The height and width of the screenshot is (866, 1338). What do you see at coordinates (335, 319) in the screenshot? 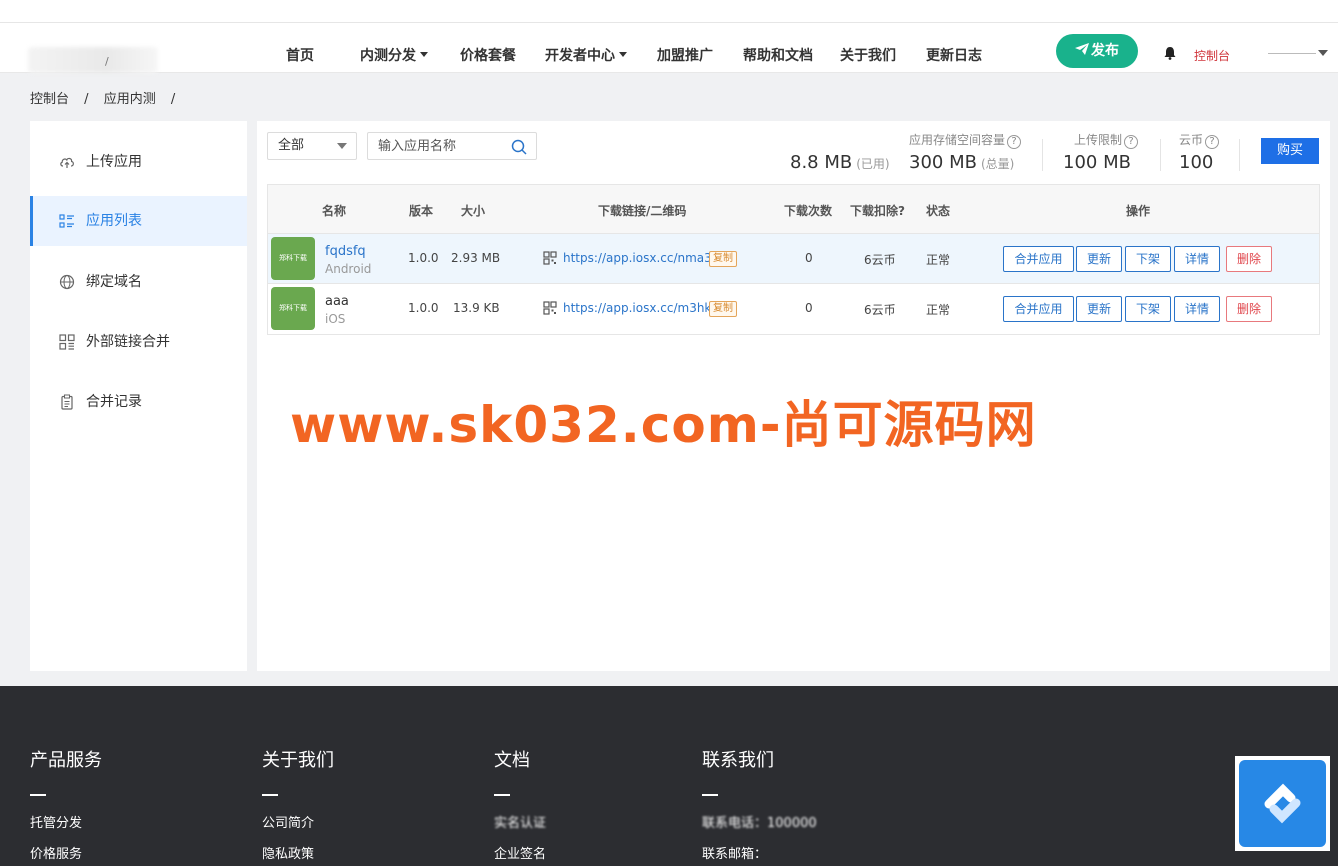
I see `app-platform: iOS` at bounding box center [335, 319].